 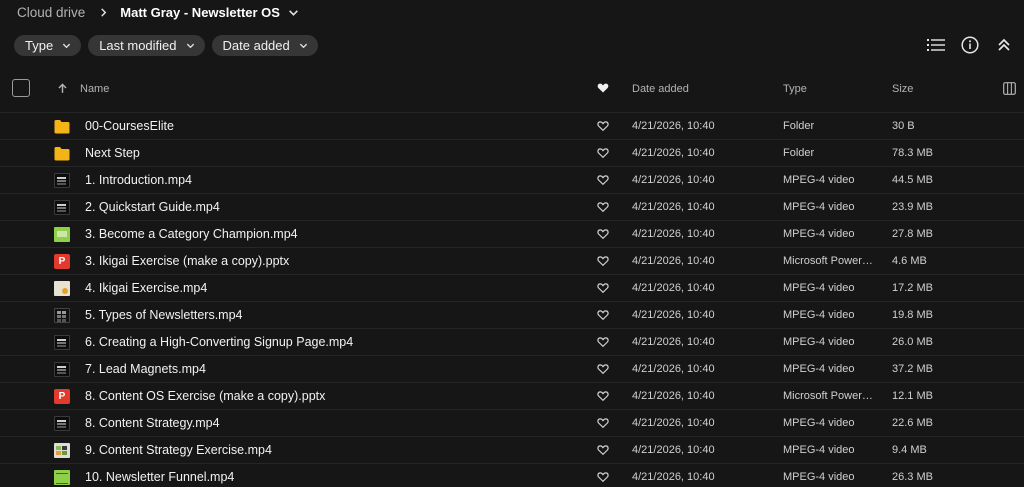 I want to click on sort-arrow-up-icon, so click(x=62, y=88).